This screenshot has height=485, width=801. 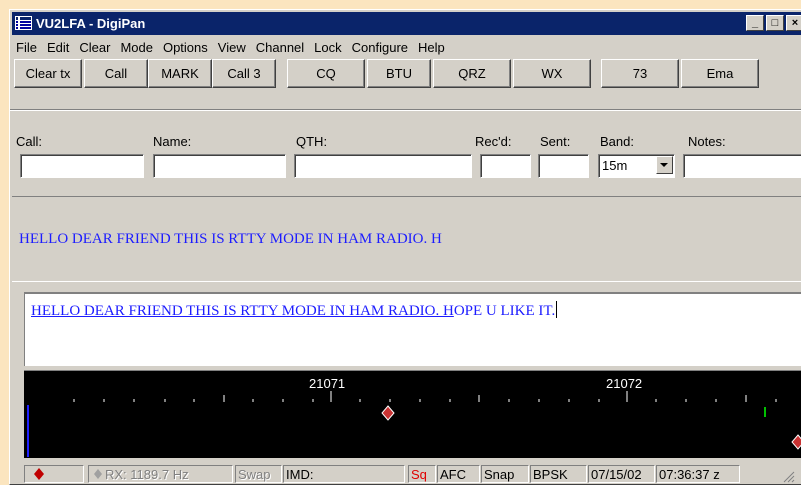 I want to click on call-3-button: Call 3, so click(x=244, y=73).